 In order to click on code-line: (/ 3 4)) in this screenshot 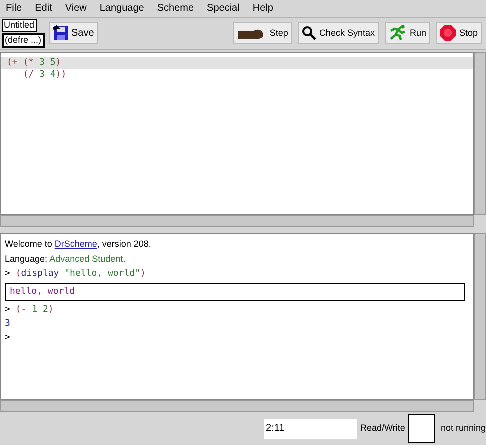, I will do `click(44, 75)`.